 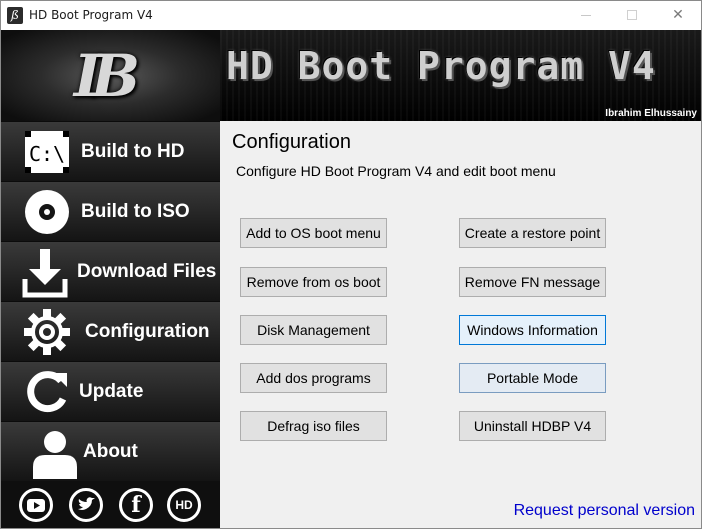 What do you see at coordinates (55, 454) in the screenshot?
I see `user-icon` at bounding box center [55, 454].